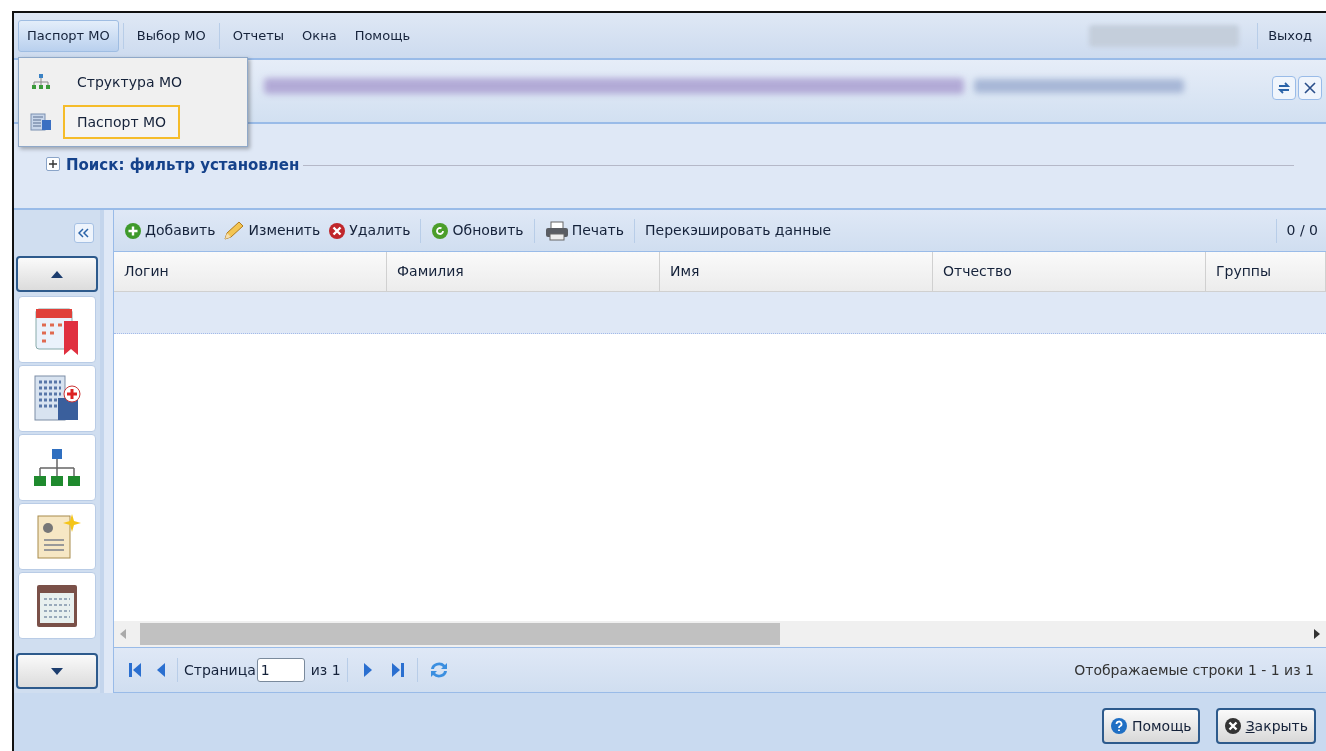 This screenshot has height=751, width=1326. I want to click on triangle-up-icon, so click(57, 274).